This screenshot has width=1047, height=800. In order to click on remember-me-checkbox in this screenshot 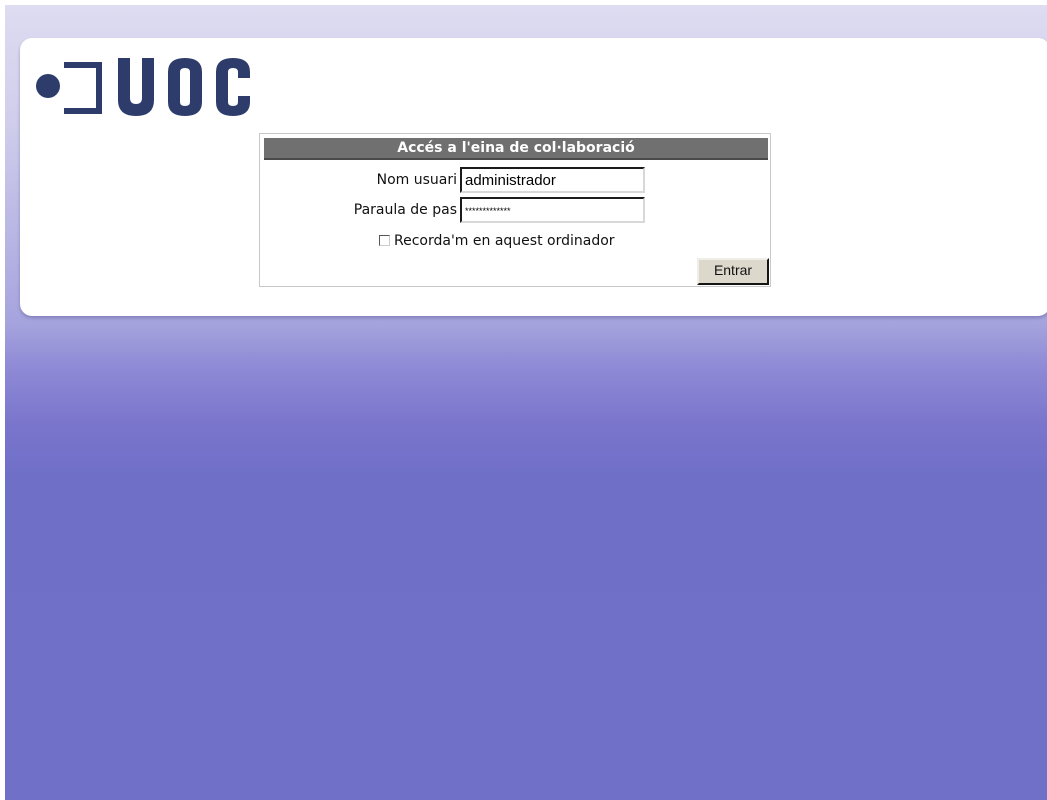, I will do `click(384, 240)`.